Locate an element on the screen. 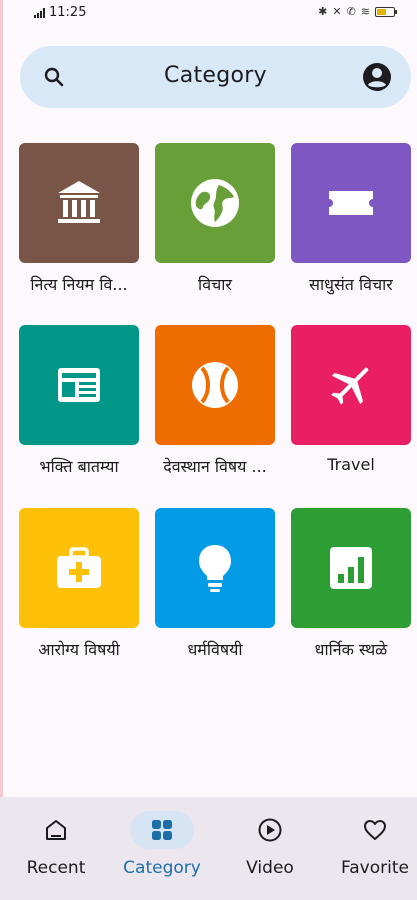 The width and height of the screenshot is (417, 900). nav-item-favorite: Favorite is located at coordinates (370, 848).